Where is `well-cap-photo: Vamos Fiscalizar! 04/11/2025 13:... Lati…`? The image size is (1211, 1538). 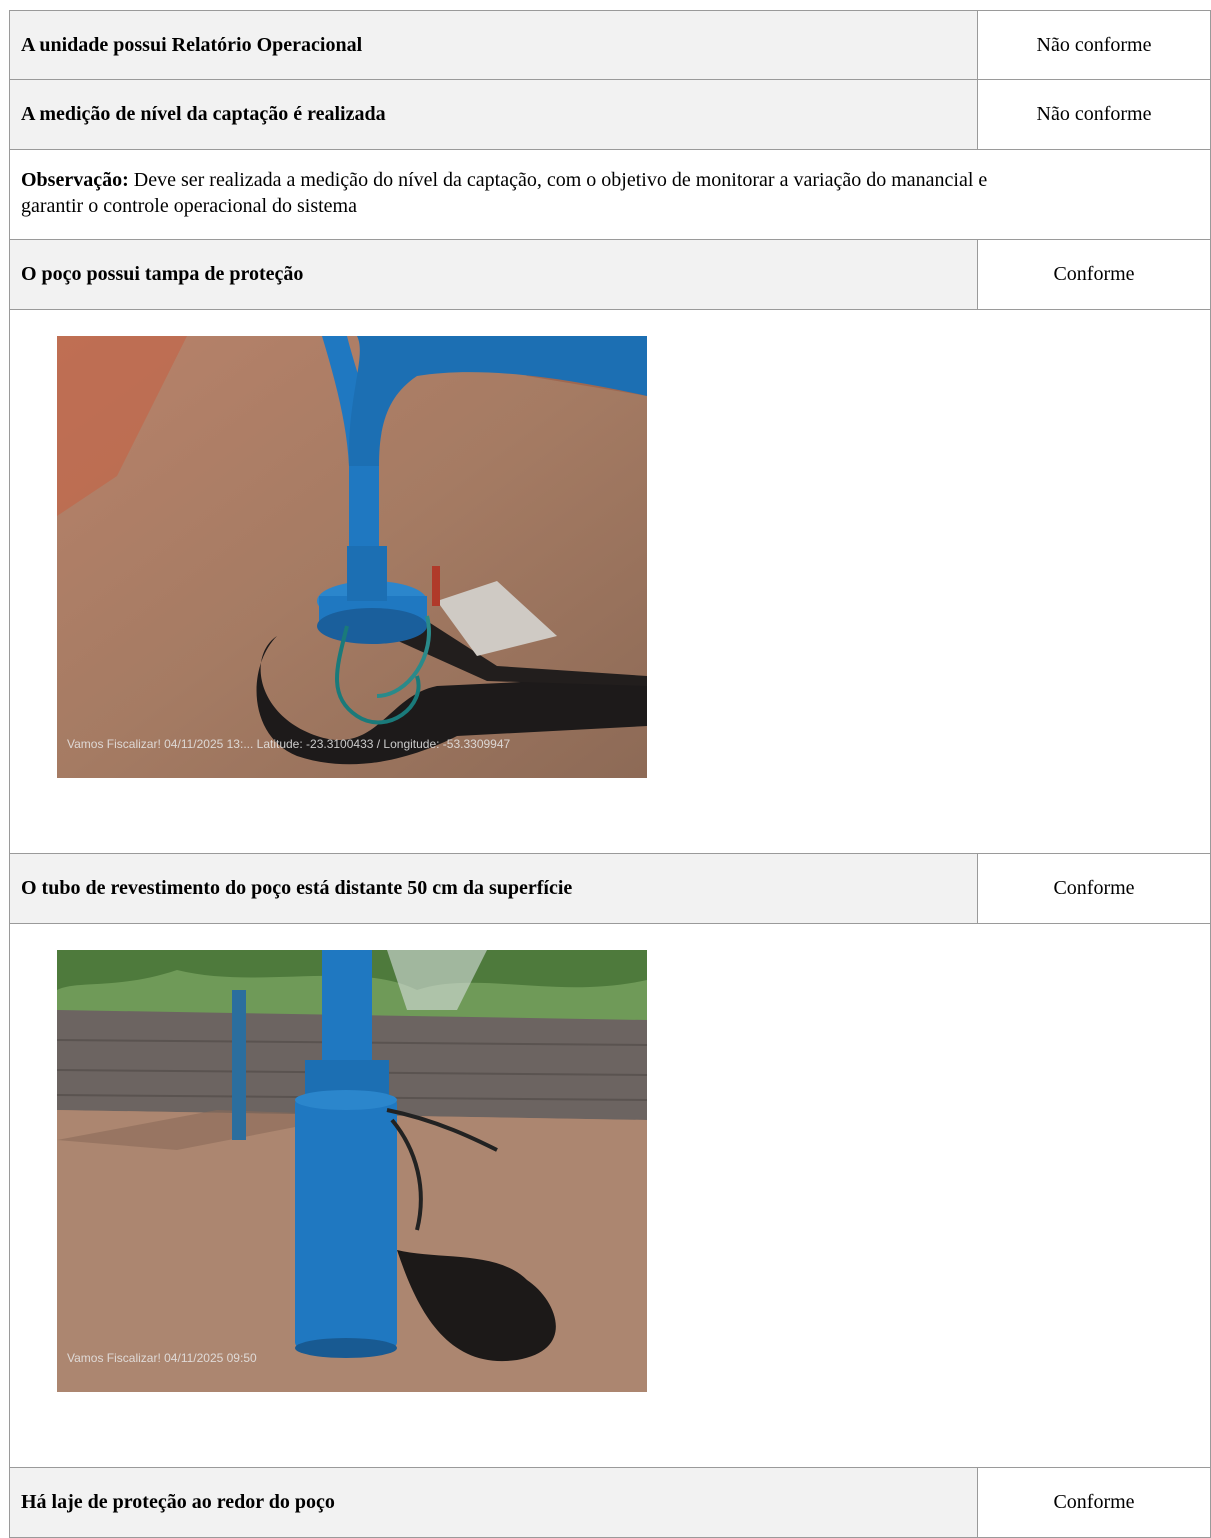 well-cap-photo: Vamos Fiscalizar! 04/11/2025 13:... Lati… is located at coordinates (352, 557).